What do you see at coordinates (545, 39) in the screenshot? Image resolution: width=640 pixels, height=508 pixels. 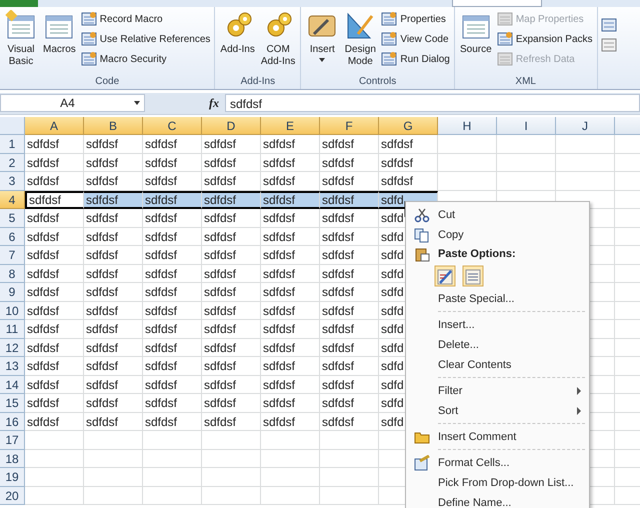 I see `ribbon-button: Expansion Packs` at bounding box center [545, 39].